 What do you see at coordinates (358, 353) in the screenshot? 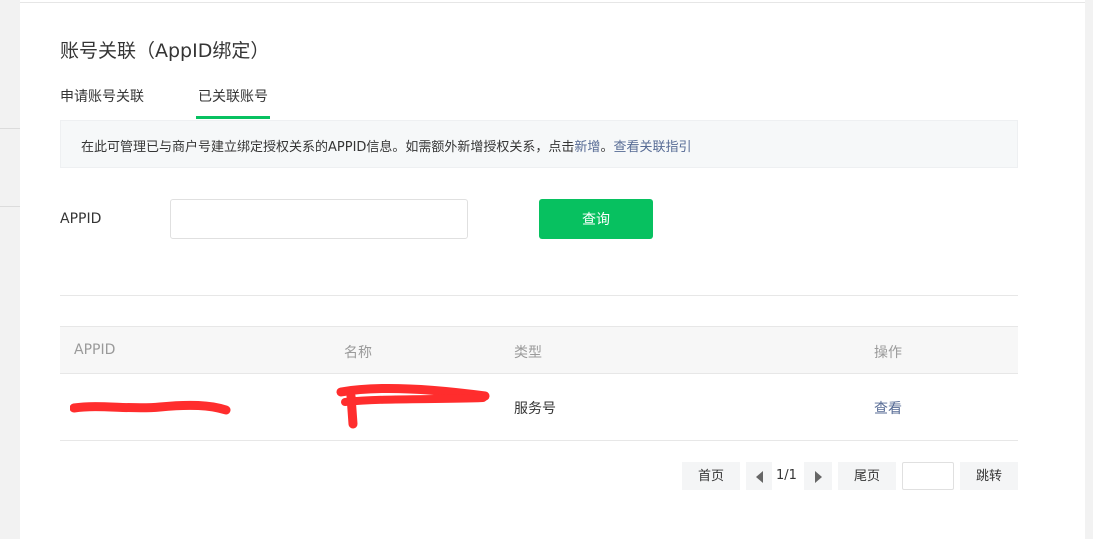
I see `column-header-name: 名称` at bounding box center [358, 353].